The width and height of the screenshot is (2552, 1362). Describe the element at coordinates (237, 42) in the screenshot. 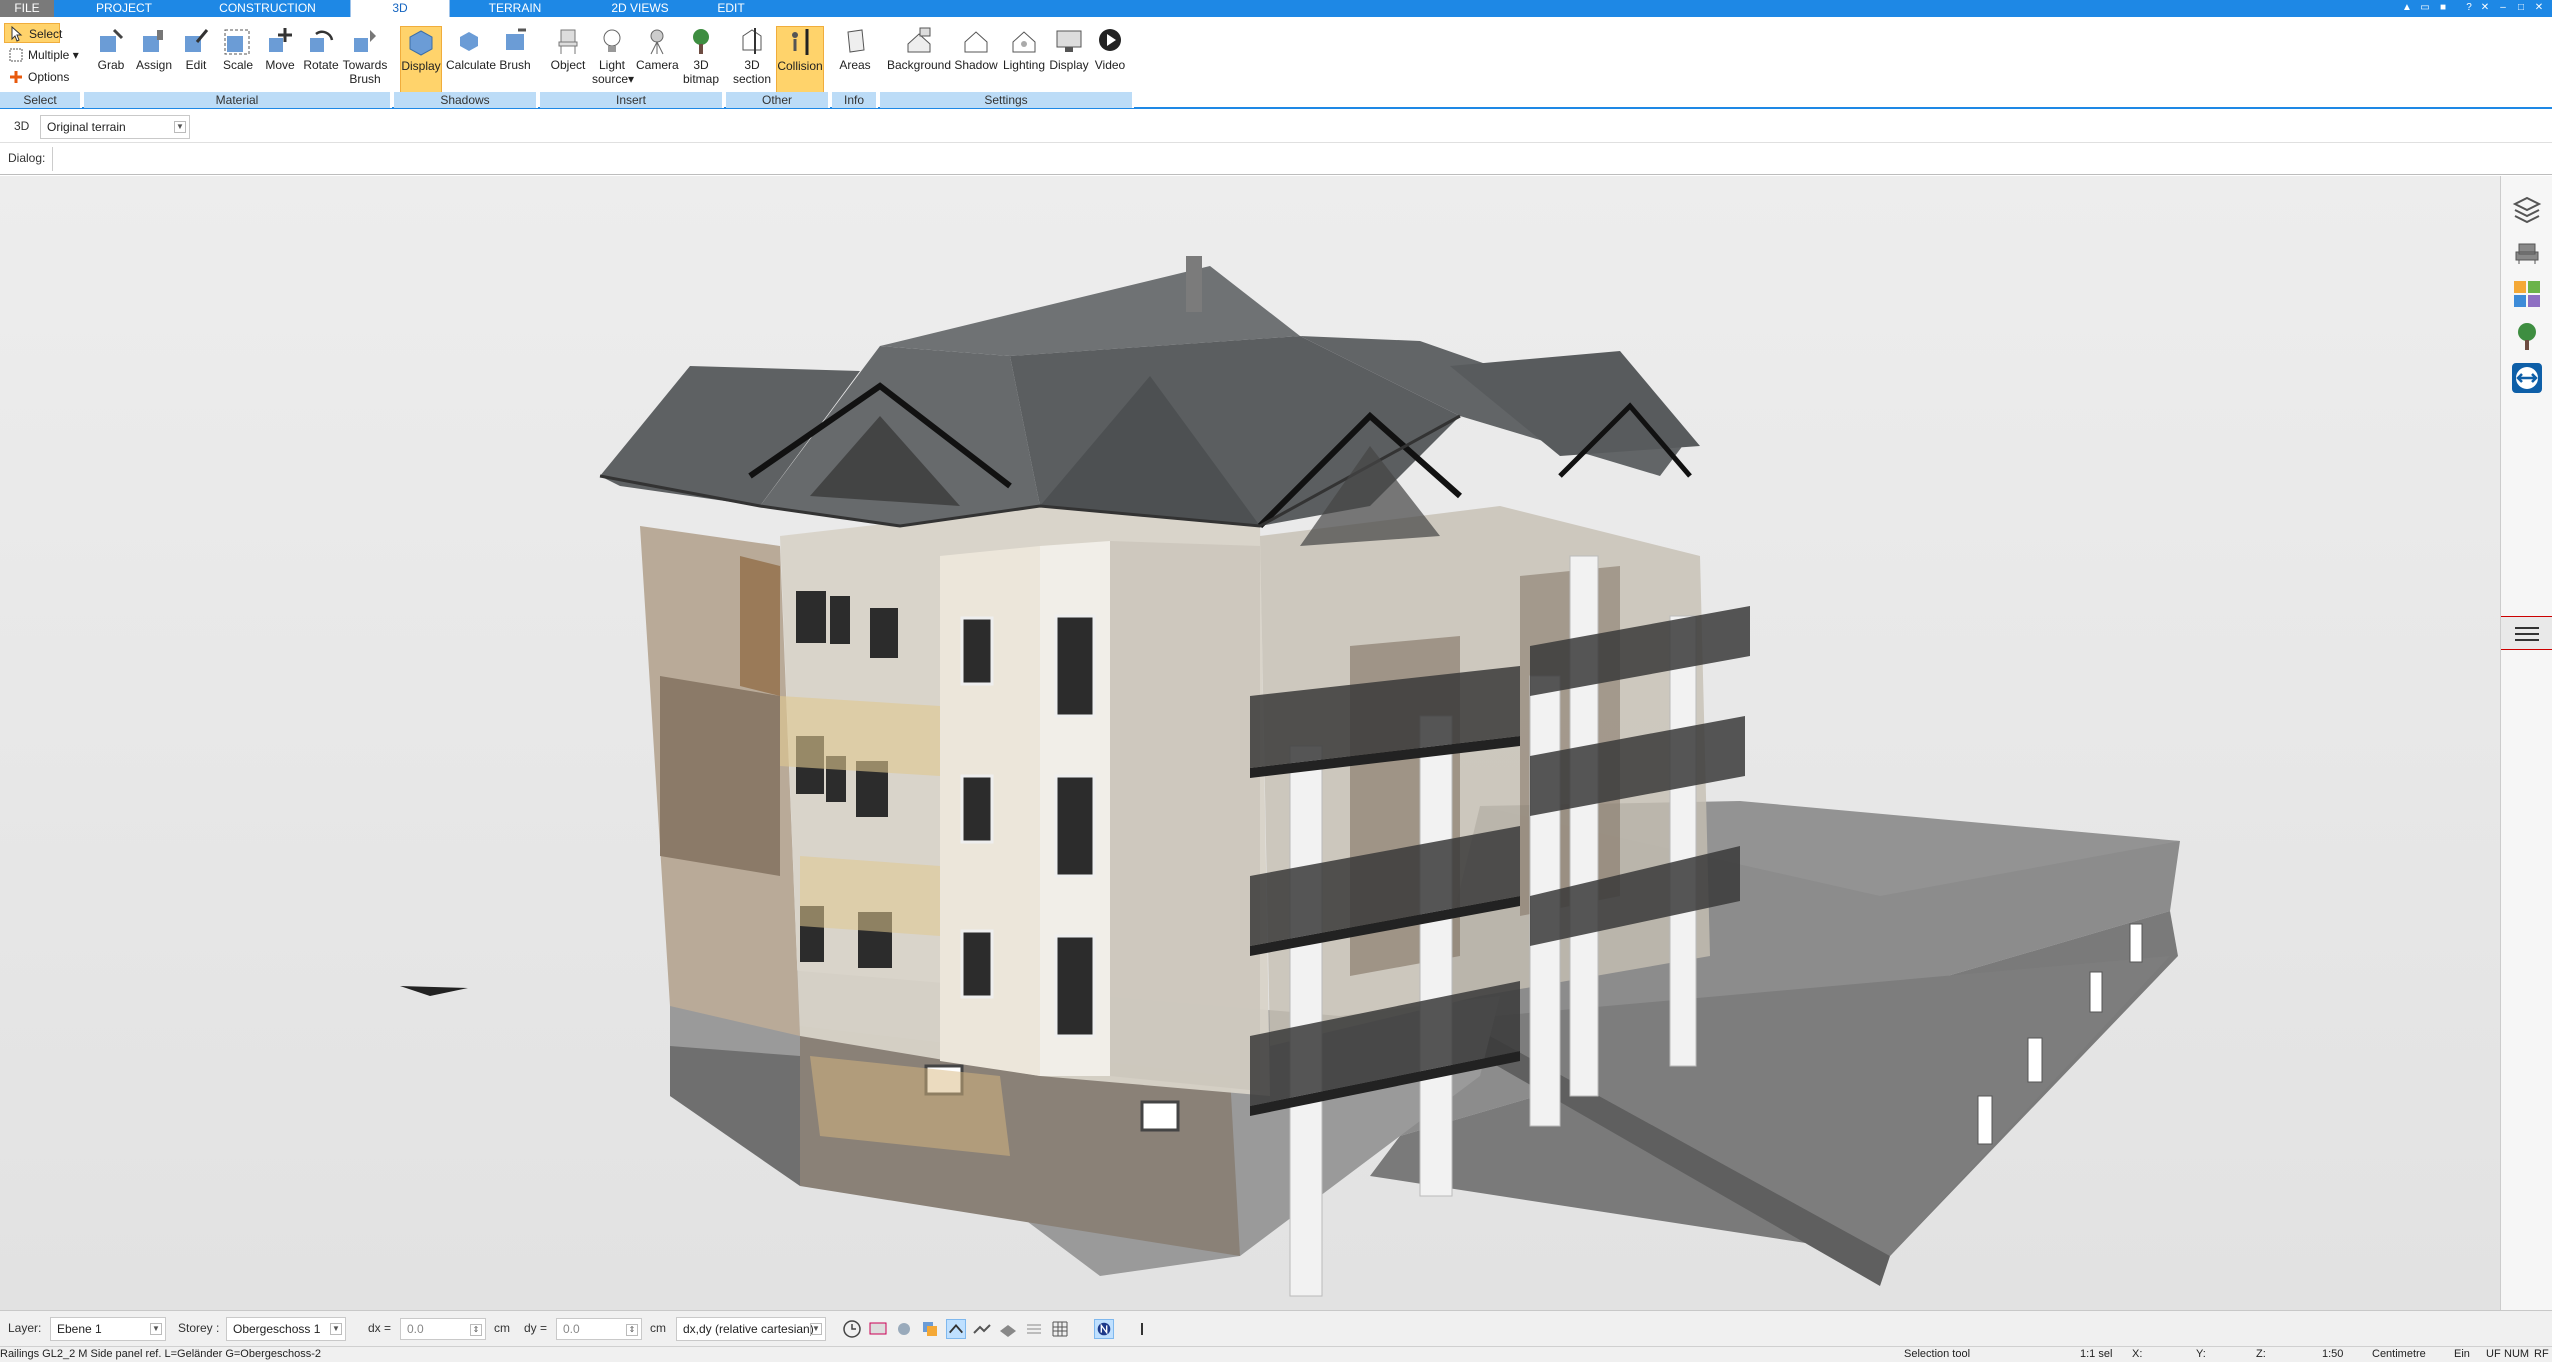

I see `scale-icon` at that location.